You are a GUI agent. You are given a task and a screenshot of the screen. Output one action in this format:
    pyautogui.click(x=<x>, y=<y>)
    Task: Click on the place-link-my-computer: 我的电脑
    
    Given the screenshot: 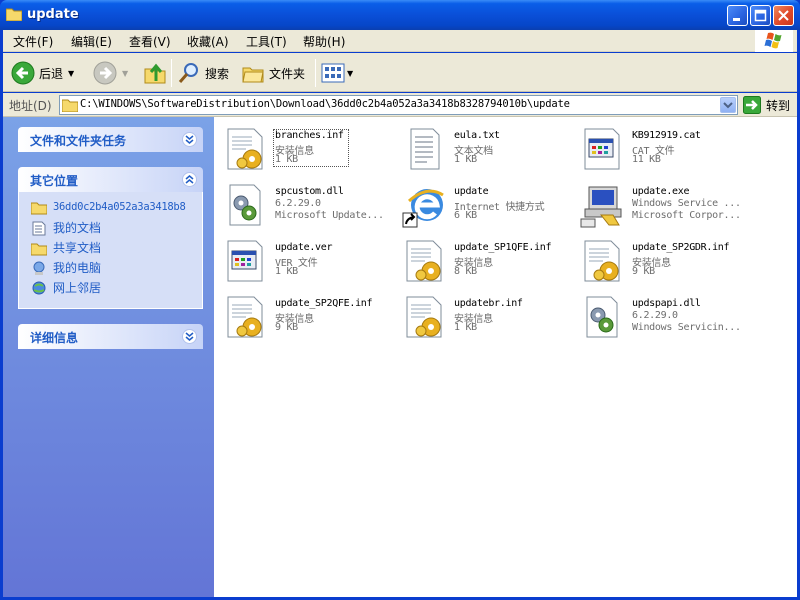 What is the action you would take?
    pyautogui.click(x=66, y=267)
    